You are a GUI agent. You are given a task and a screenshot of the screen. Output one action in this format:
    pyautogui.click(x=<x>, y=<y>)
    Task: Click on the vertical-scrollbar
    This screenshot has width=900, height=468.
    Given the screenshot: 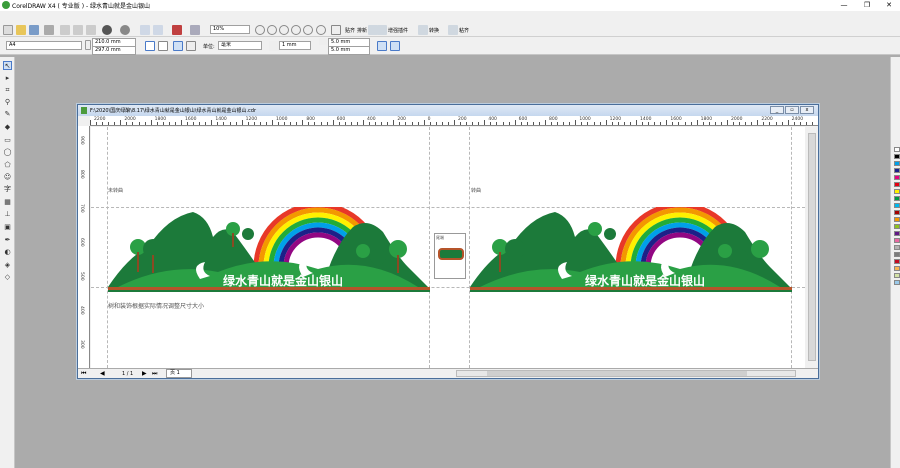 What is the action you would take?
    pyautogui.click(x=812, y=247)
    